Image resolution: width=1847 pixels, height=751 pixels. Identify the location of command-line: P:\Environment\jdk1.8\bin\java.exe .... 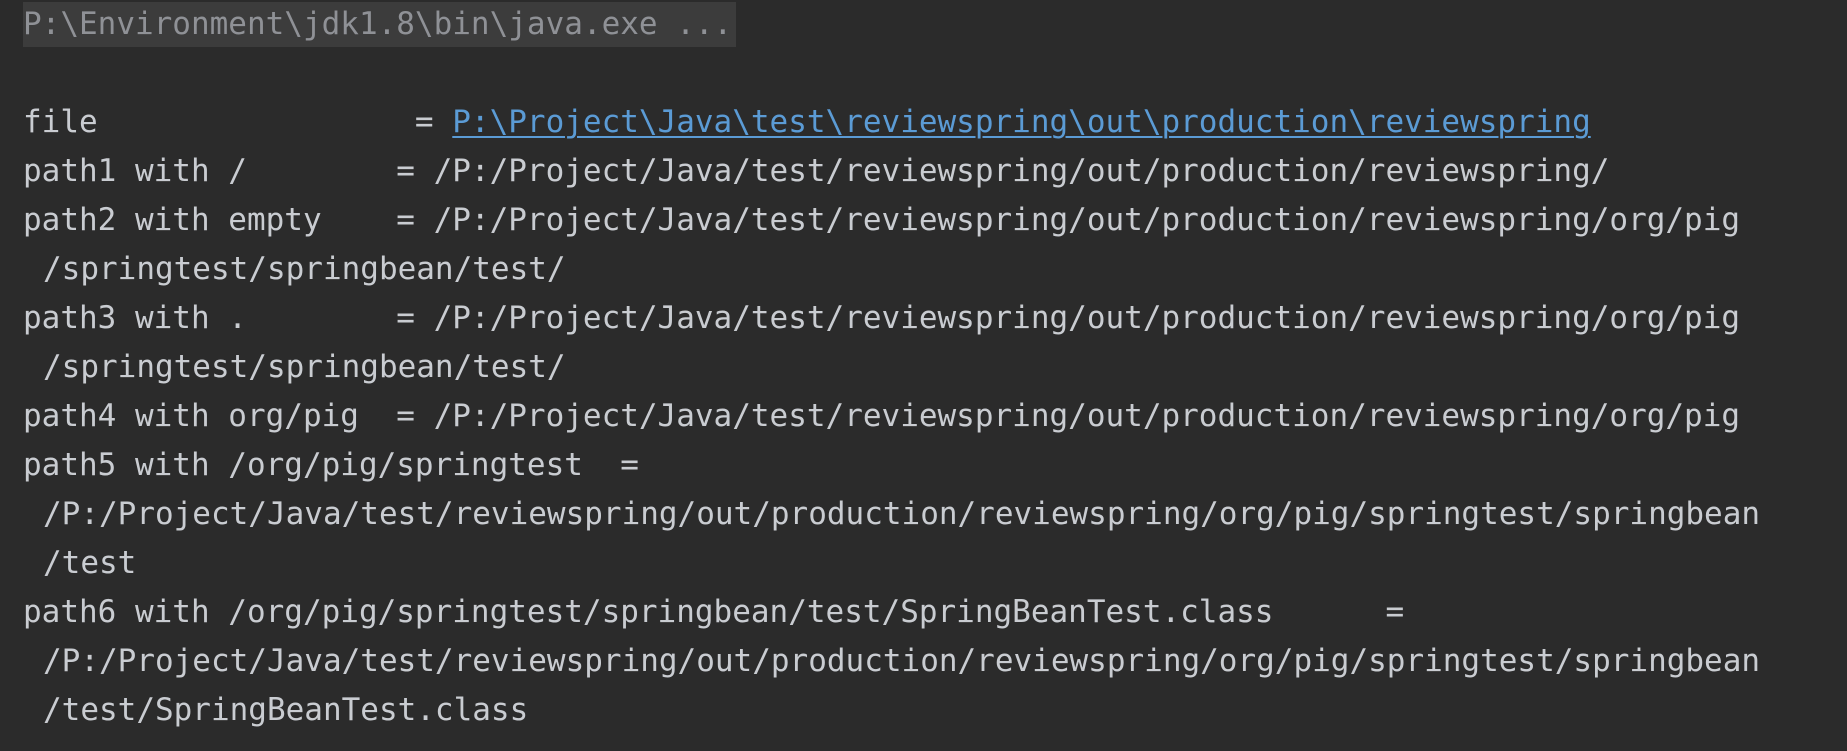
(935, 24).